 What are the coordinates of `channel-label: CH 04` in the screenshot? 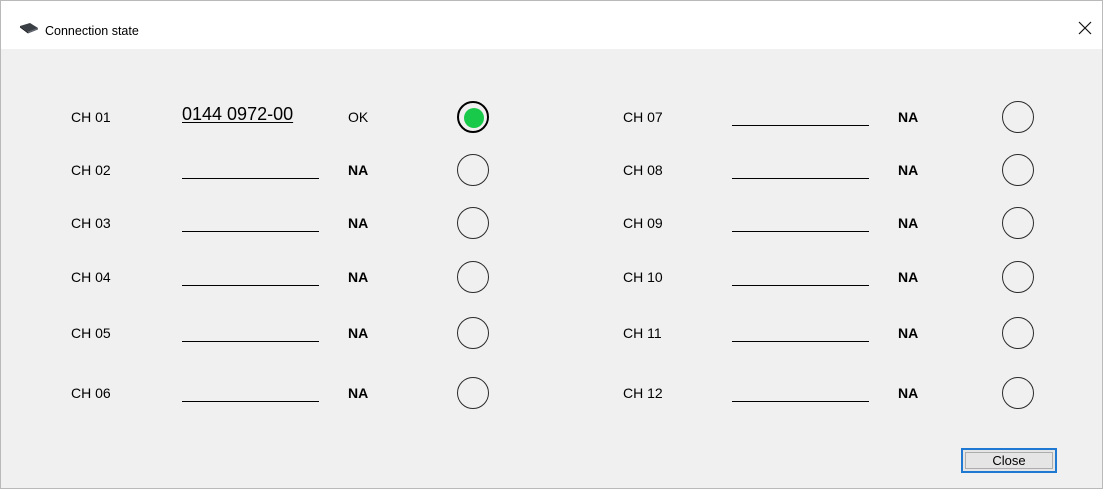 It's located at (91, 277).